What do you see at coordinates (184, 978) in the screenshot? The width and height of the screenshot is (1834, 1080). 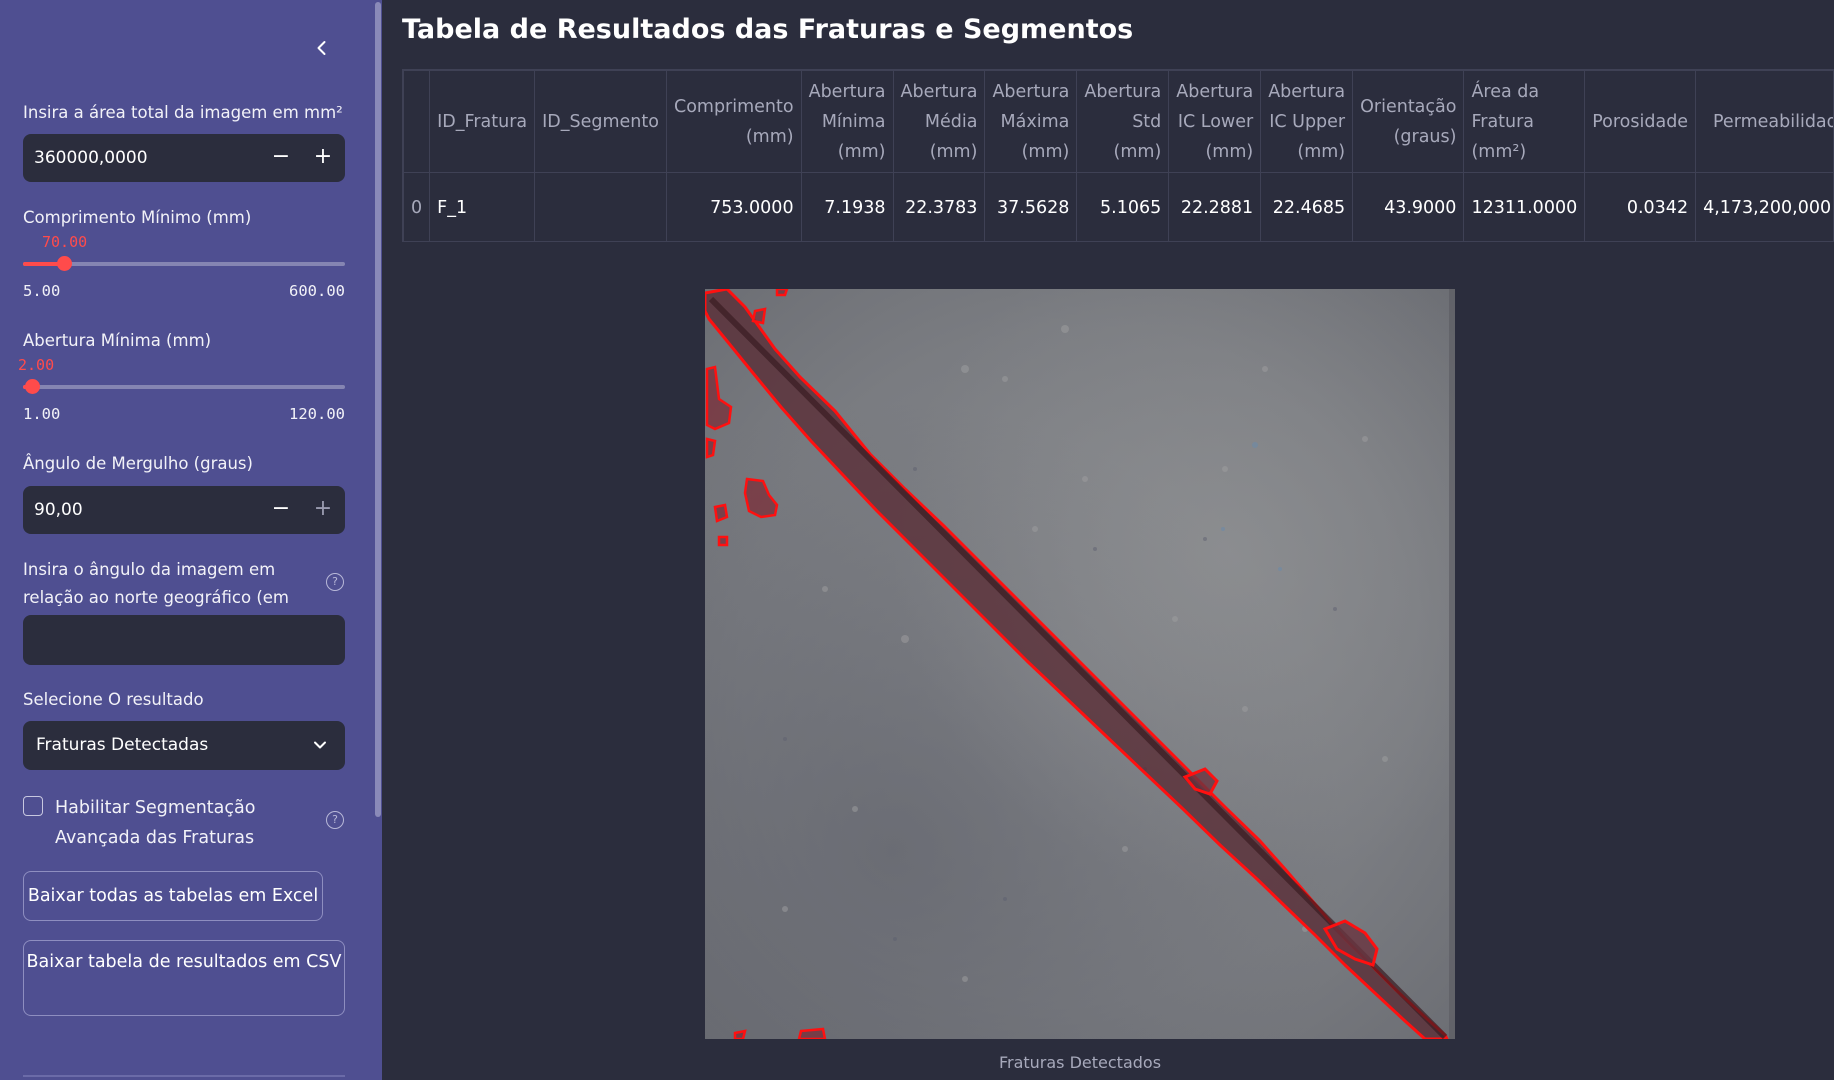 I see `download-csv-button: Baixar tabela de resultados em CSV` at bounding box center [184, 978].